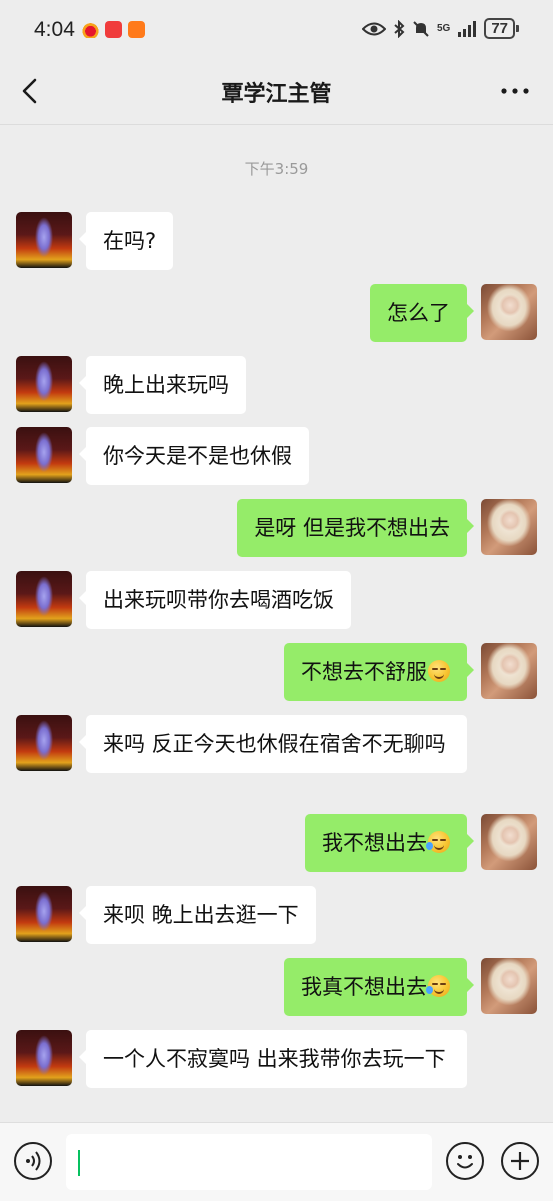 The height and width of the screenshot is (1201, 553). Describe the element at coordinates (197, 915) in the screenshot. I see `received-message-bubble: 来呗 晚上出去逛一下` at that location.